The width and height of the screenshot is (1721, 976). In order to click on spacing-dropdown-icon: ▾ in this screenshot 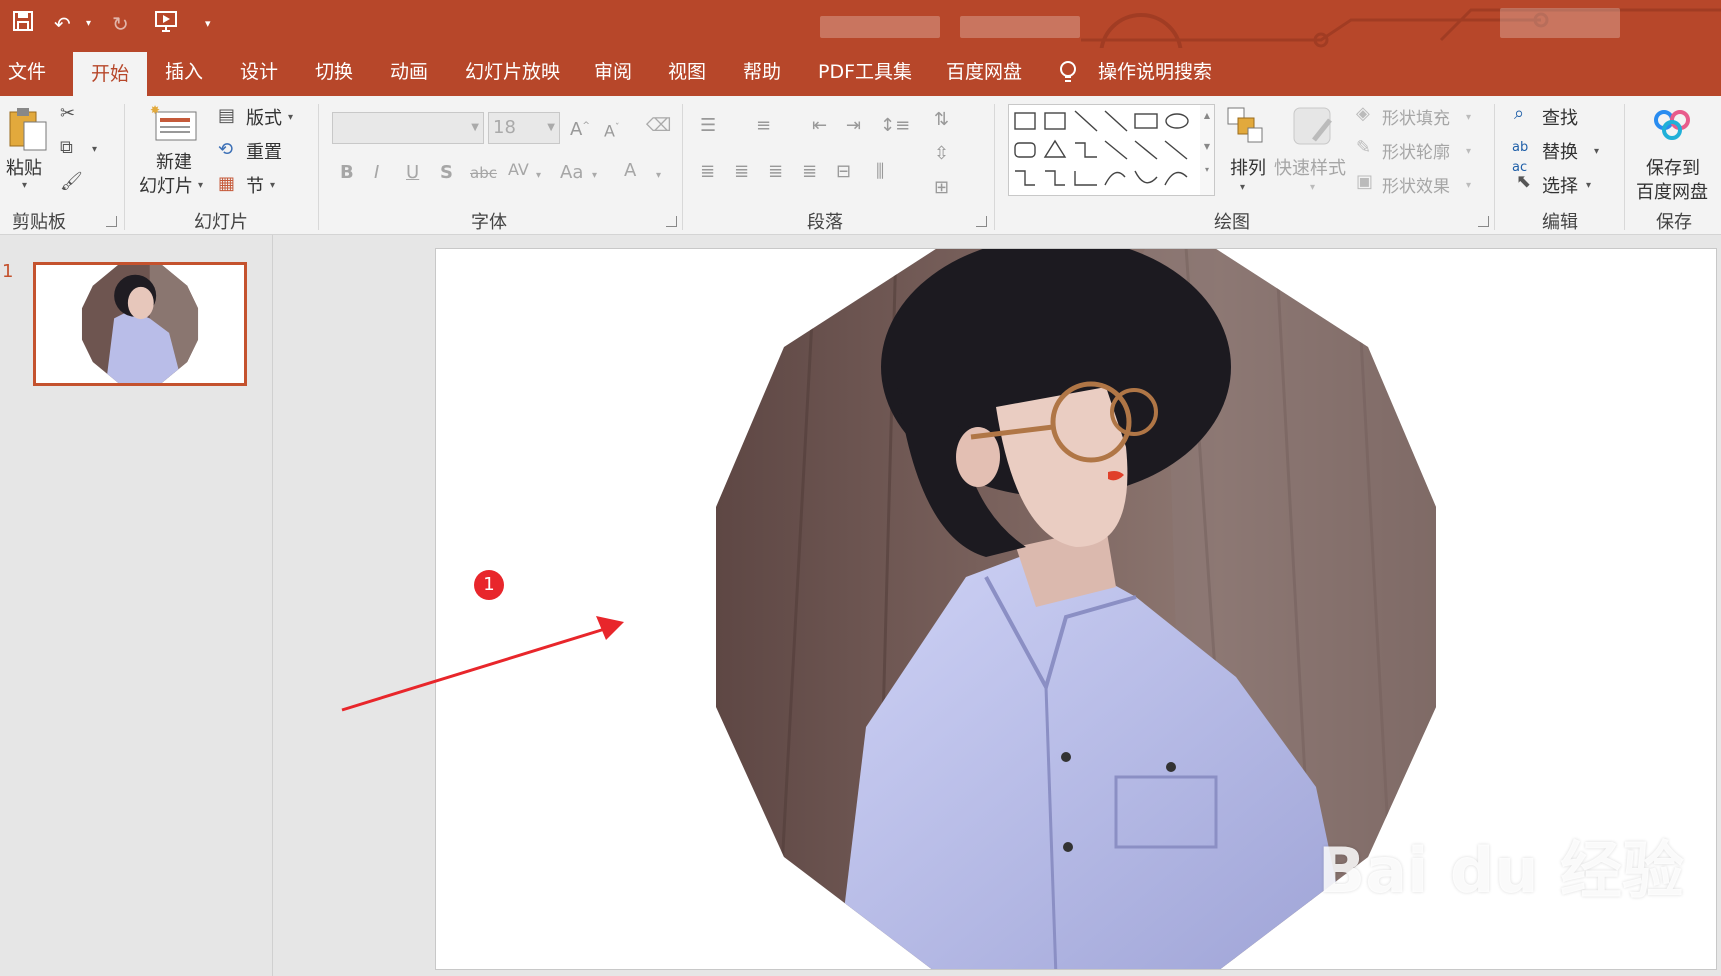, I will do `click(538, 176)`.